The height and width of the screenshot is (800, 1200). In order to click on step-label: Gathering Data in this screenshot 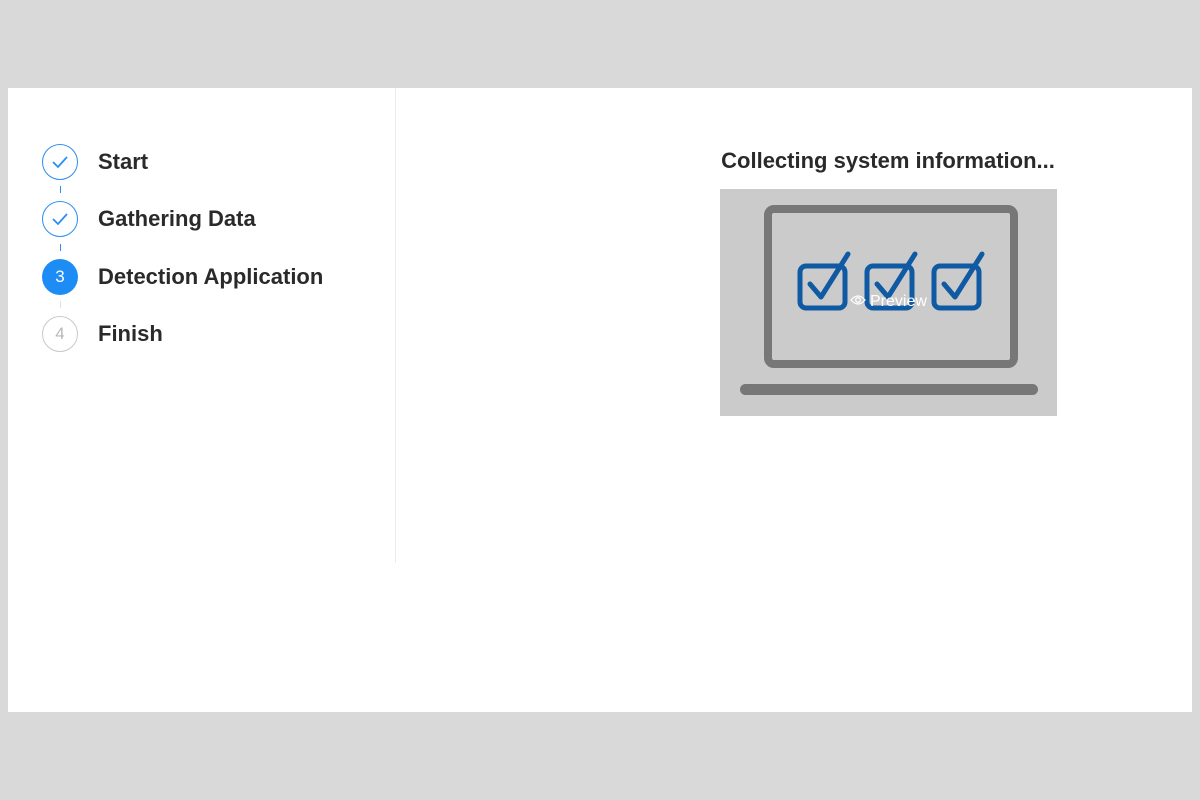, I will do `click(177, 218)`.